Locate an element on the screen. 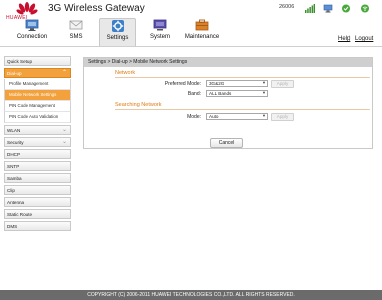 This screenshot has width=382, height=300. preferred-mode-value: 3G&2G is located at coordinates (217, 83).